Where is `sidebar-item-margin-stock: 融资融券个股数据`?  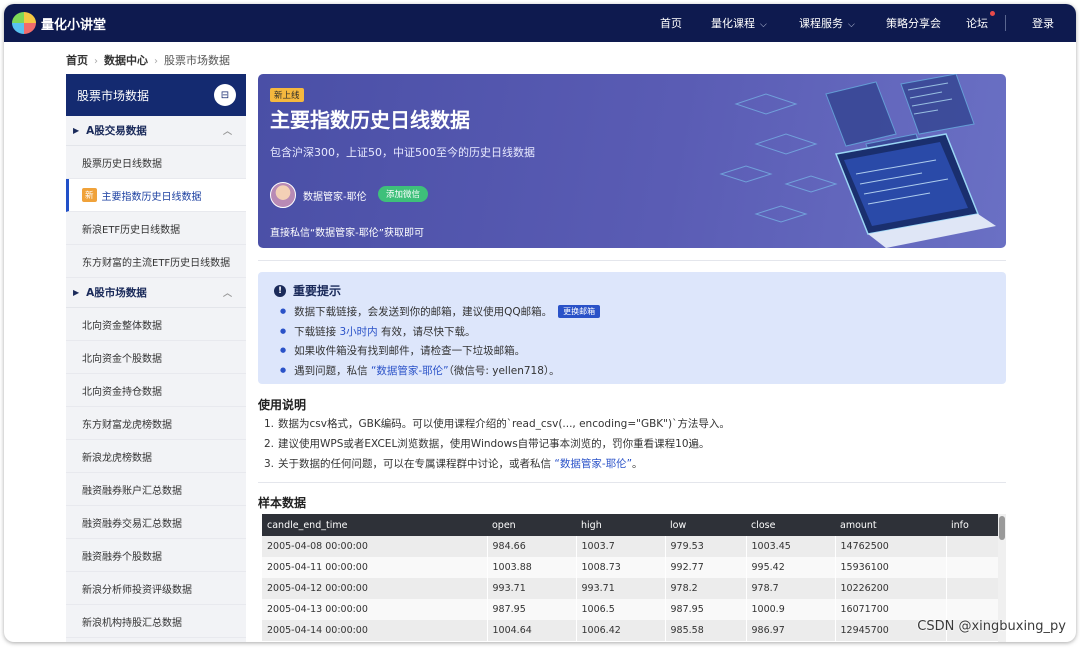 sidebar-item-margin-stock: 融资融券个股数据 is located at coordinates (156, 555).